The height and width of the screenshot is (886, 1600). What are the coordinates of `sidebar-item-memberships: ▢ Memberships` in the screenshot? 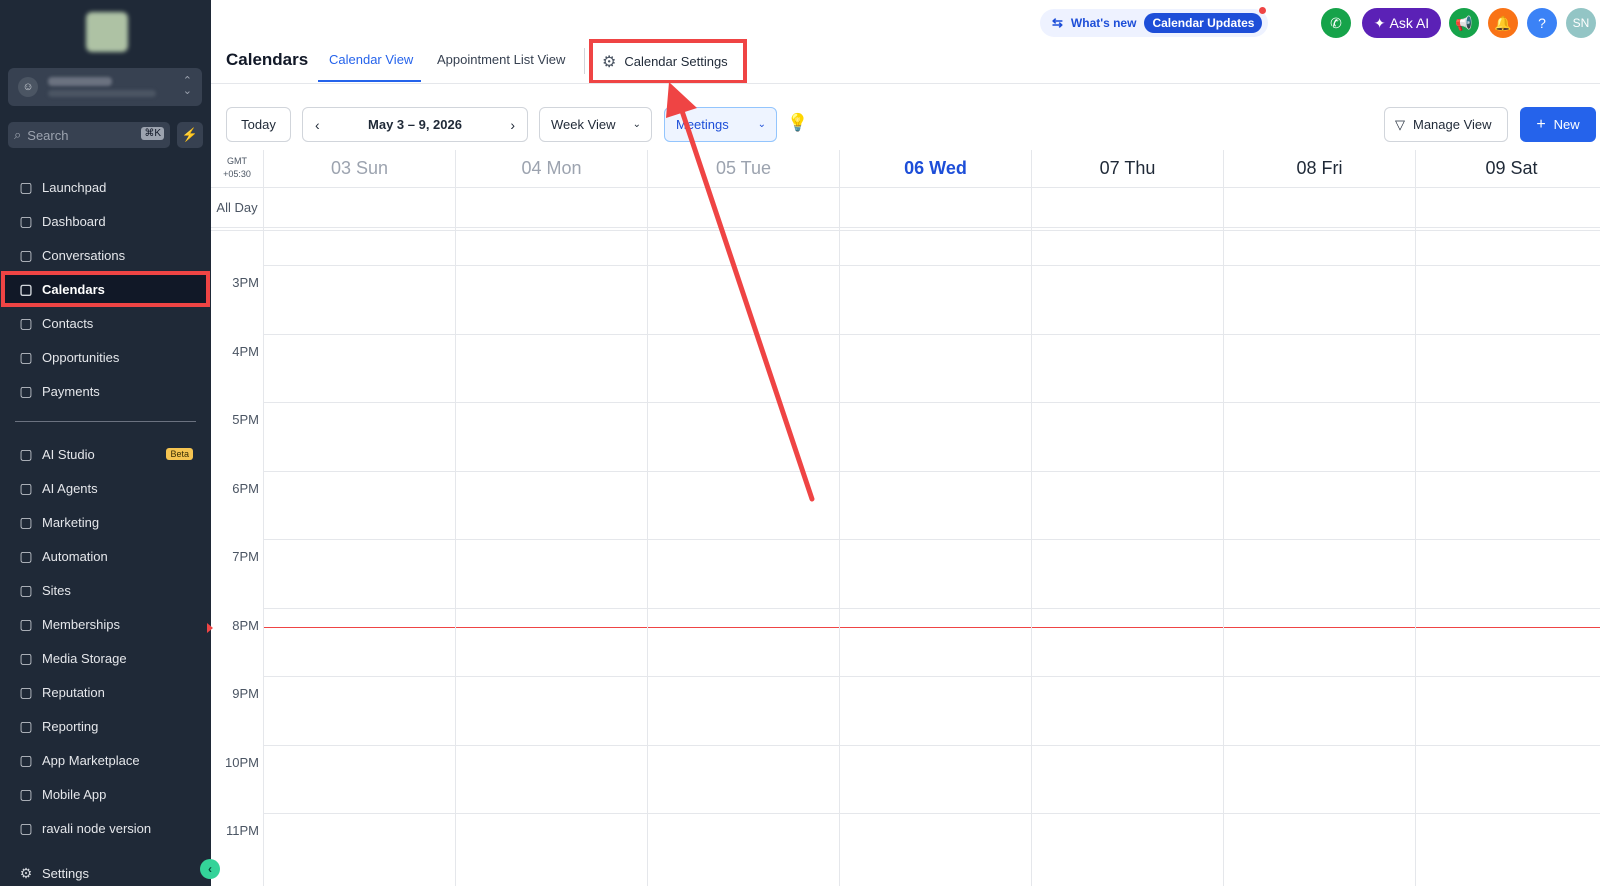 It's located at (105, 624).